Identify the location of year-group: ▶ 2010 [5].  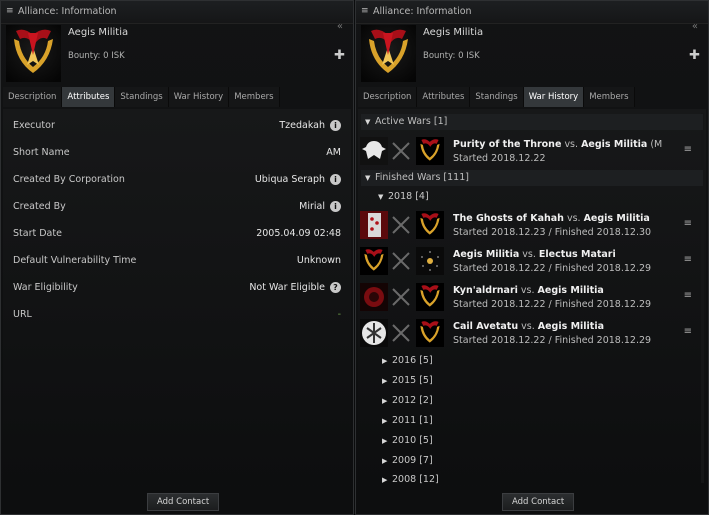
(407, 441).